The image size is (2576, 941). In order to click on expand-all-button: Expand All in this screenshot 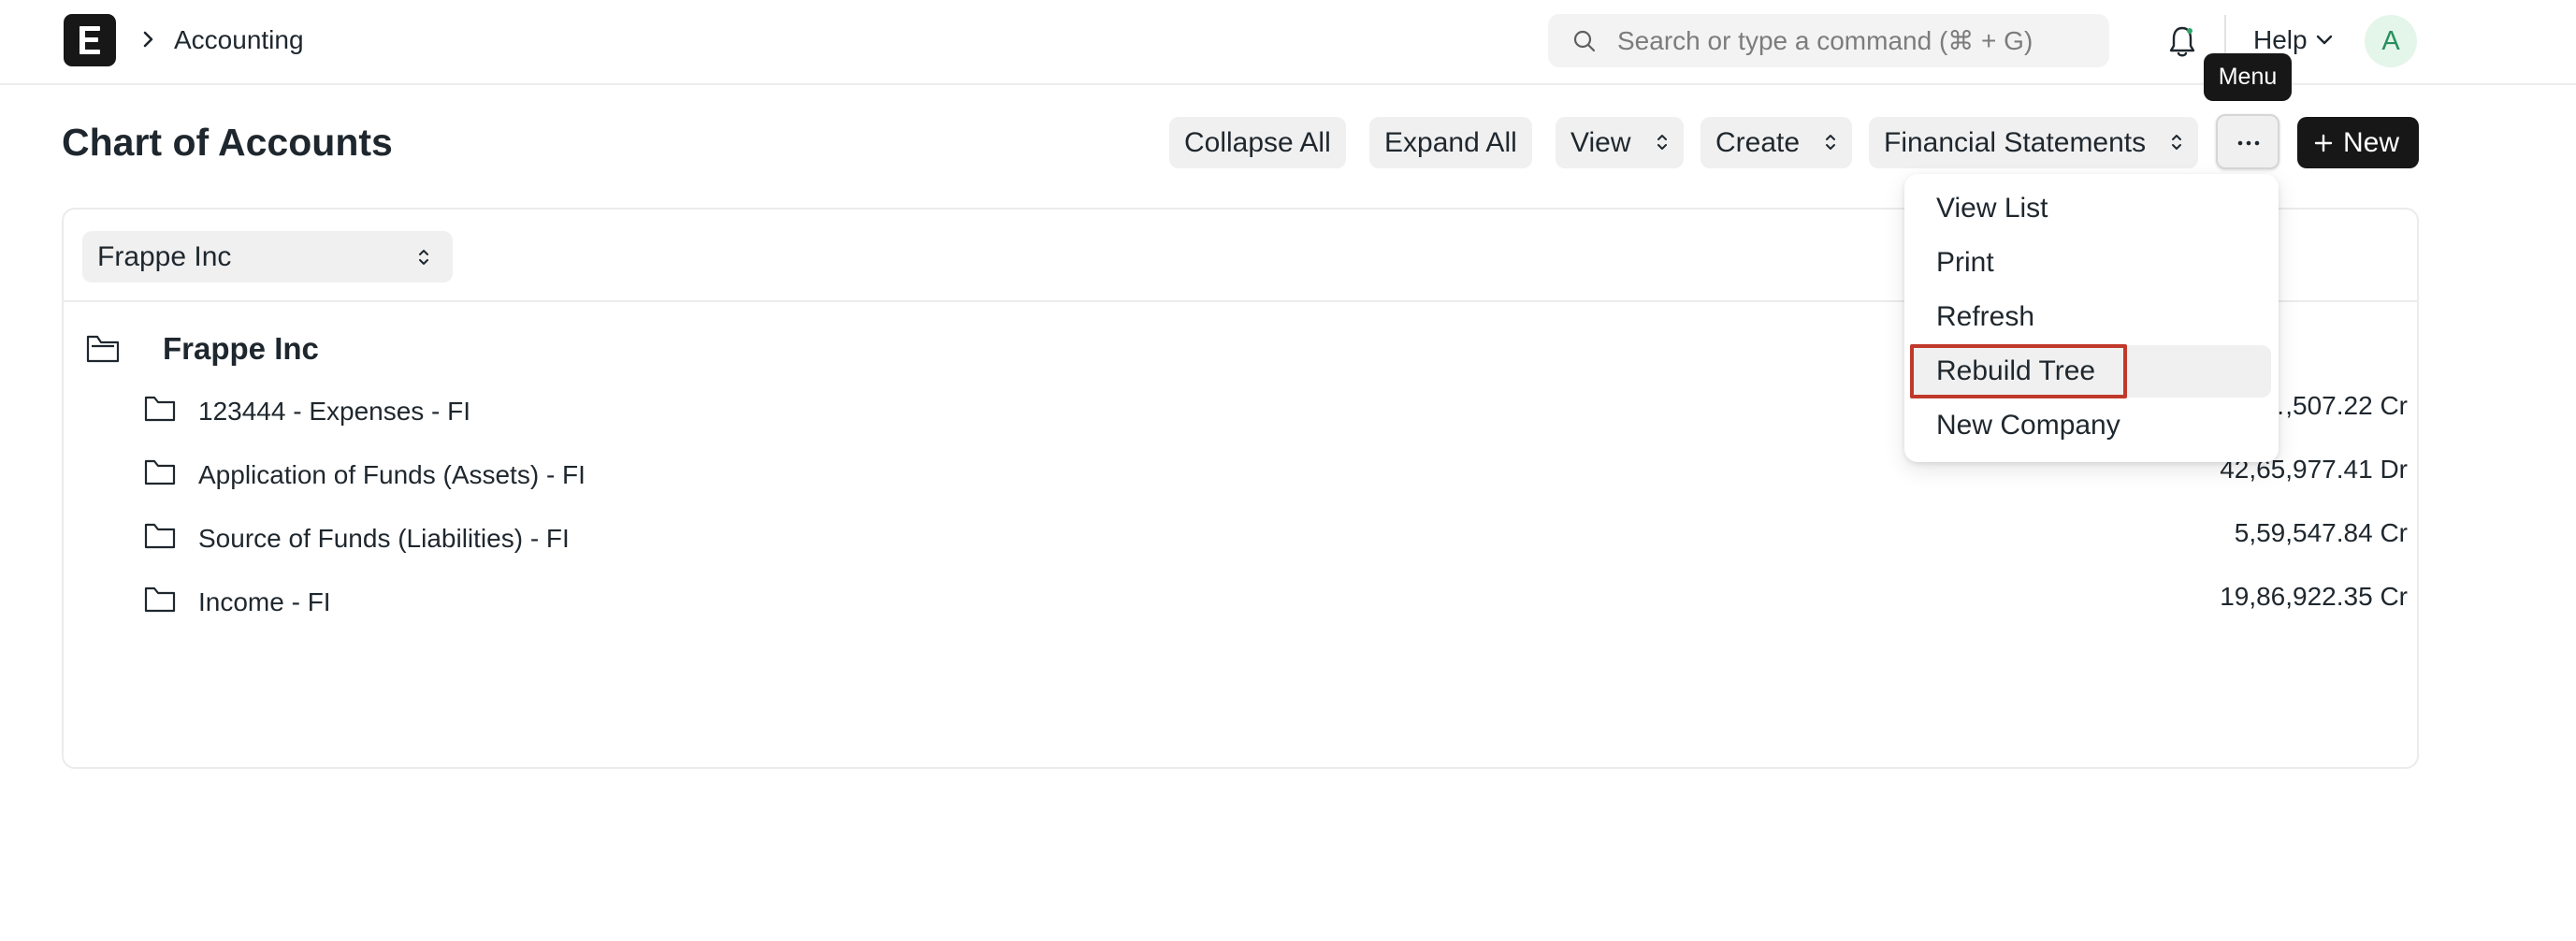, I will do `click(1450, 142)`.